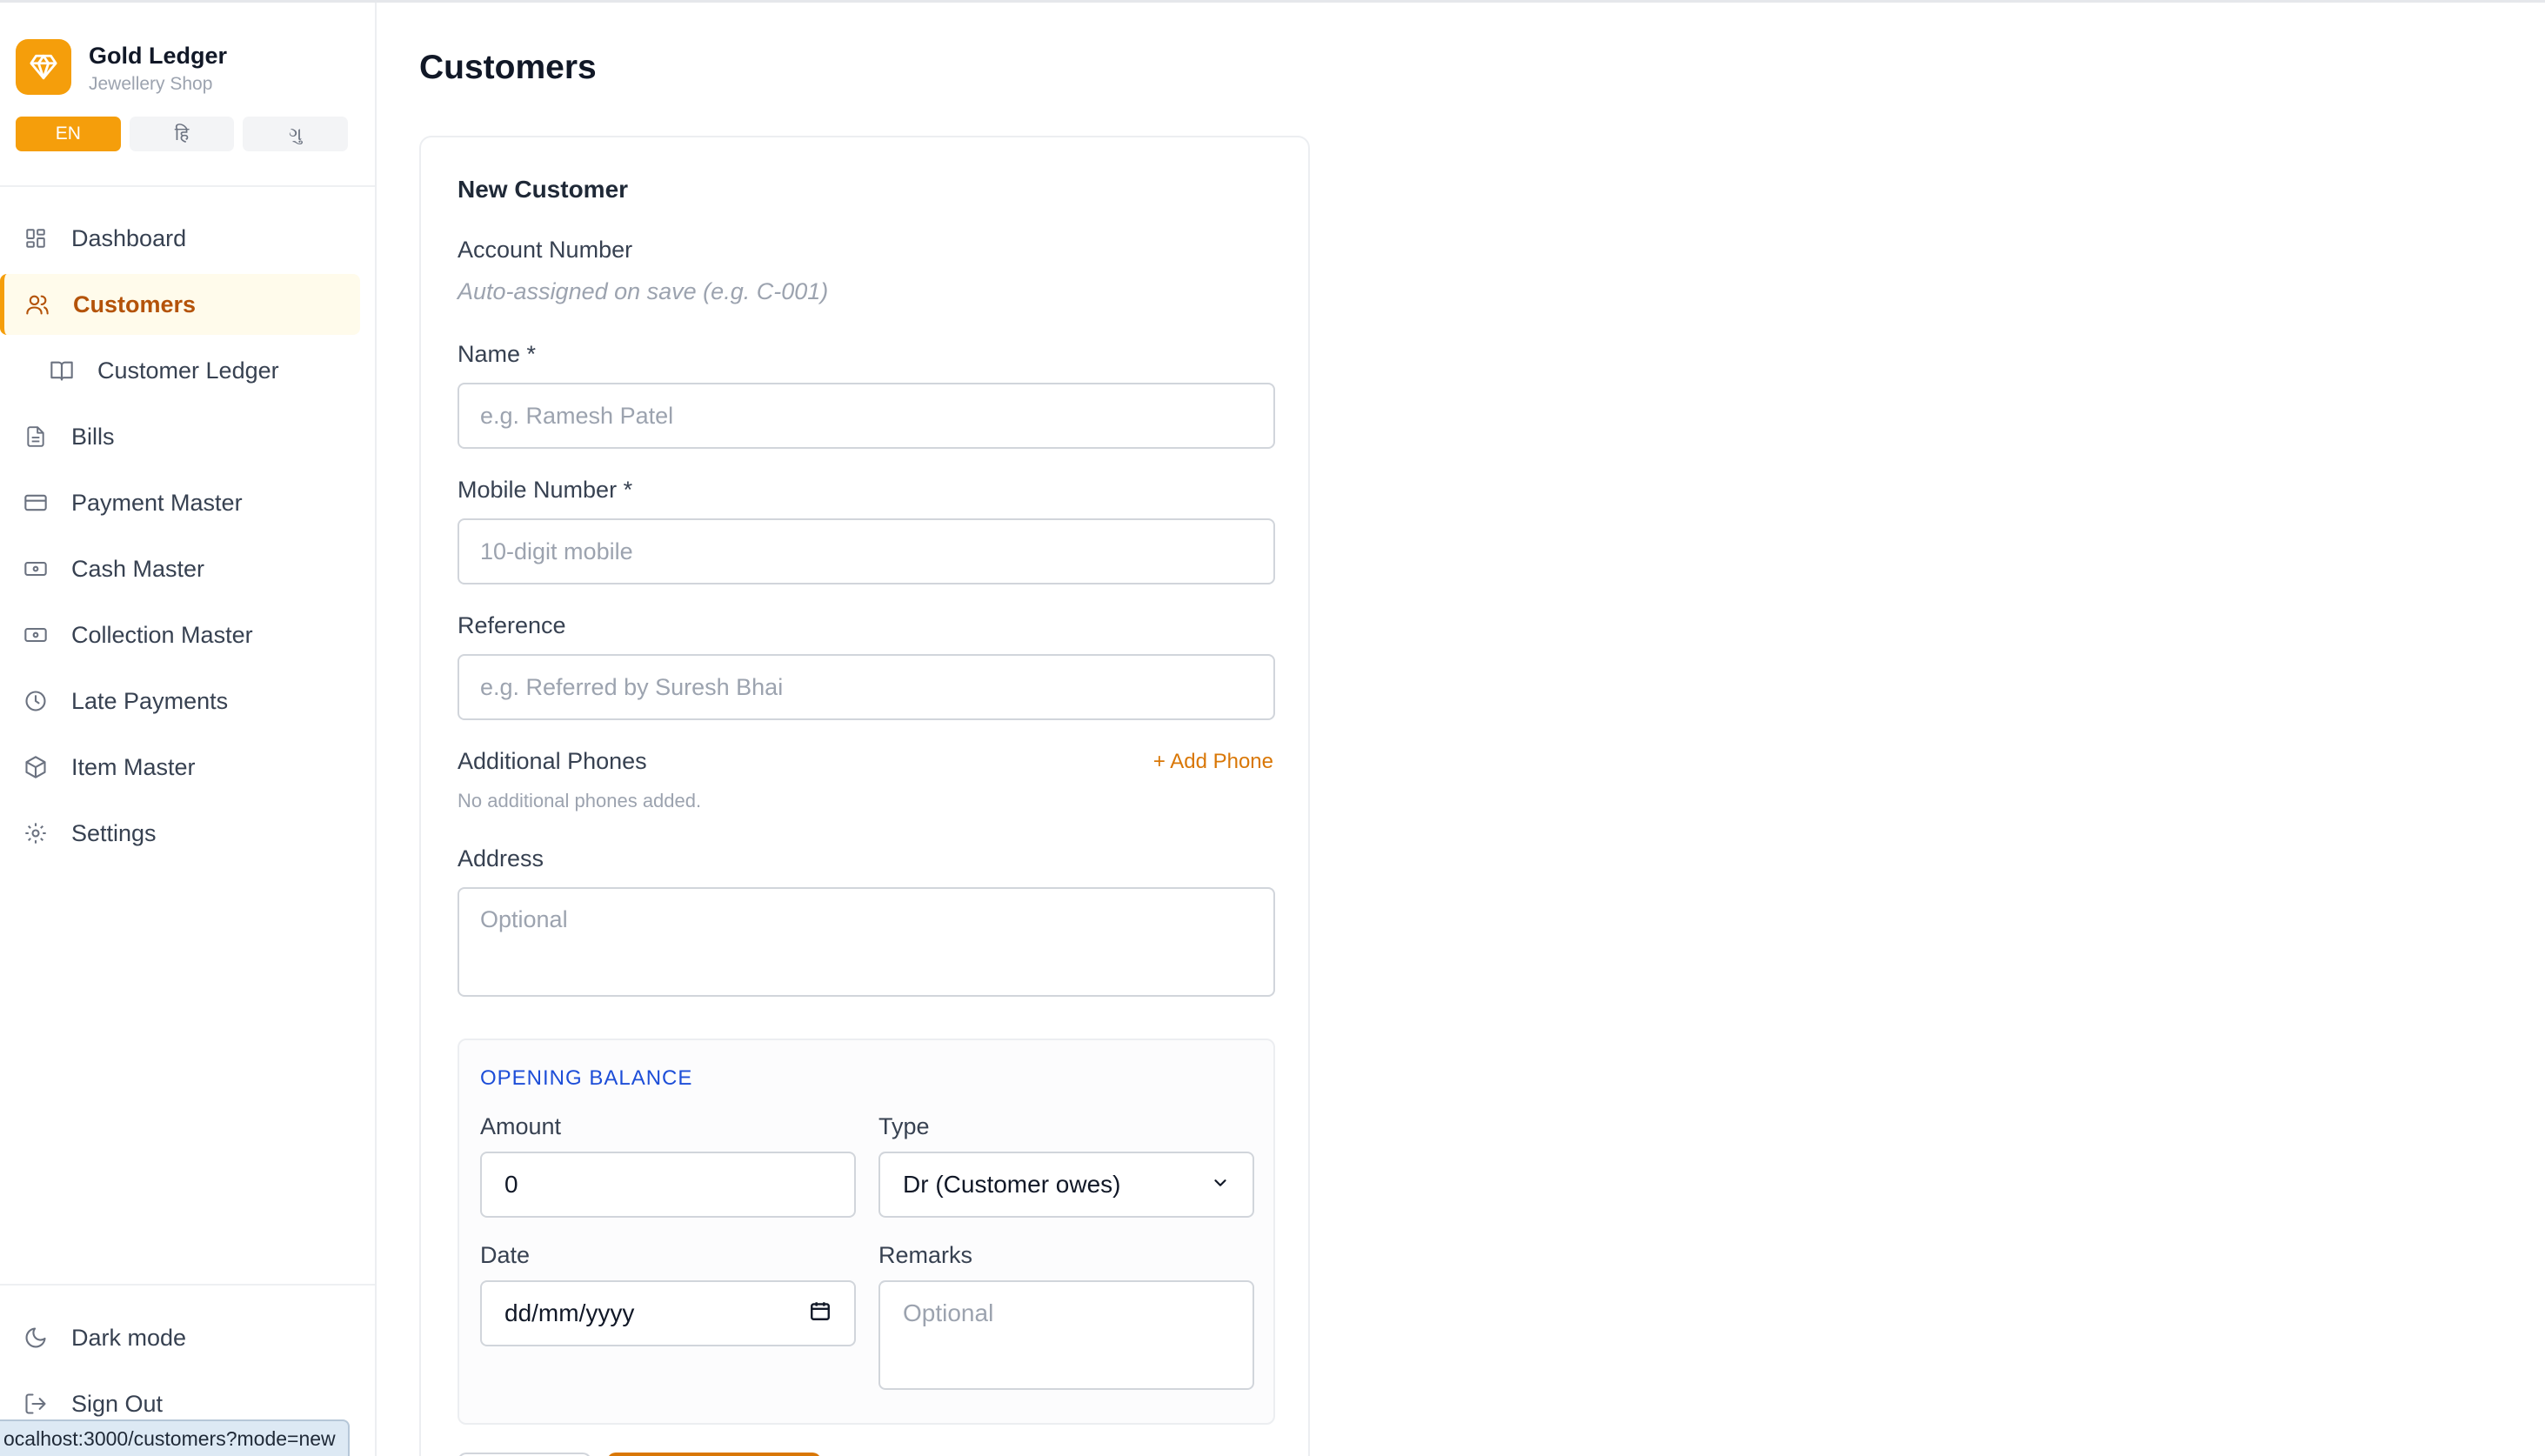  Describe the element at coordinates (36, 238) in the screenshot. I see `dashboard-icon` at that location.